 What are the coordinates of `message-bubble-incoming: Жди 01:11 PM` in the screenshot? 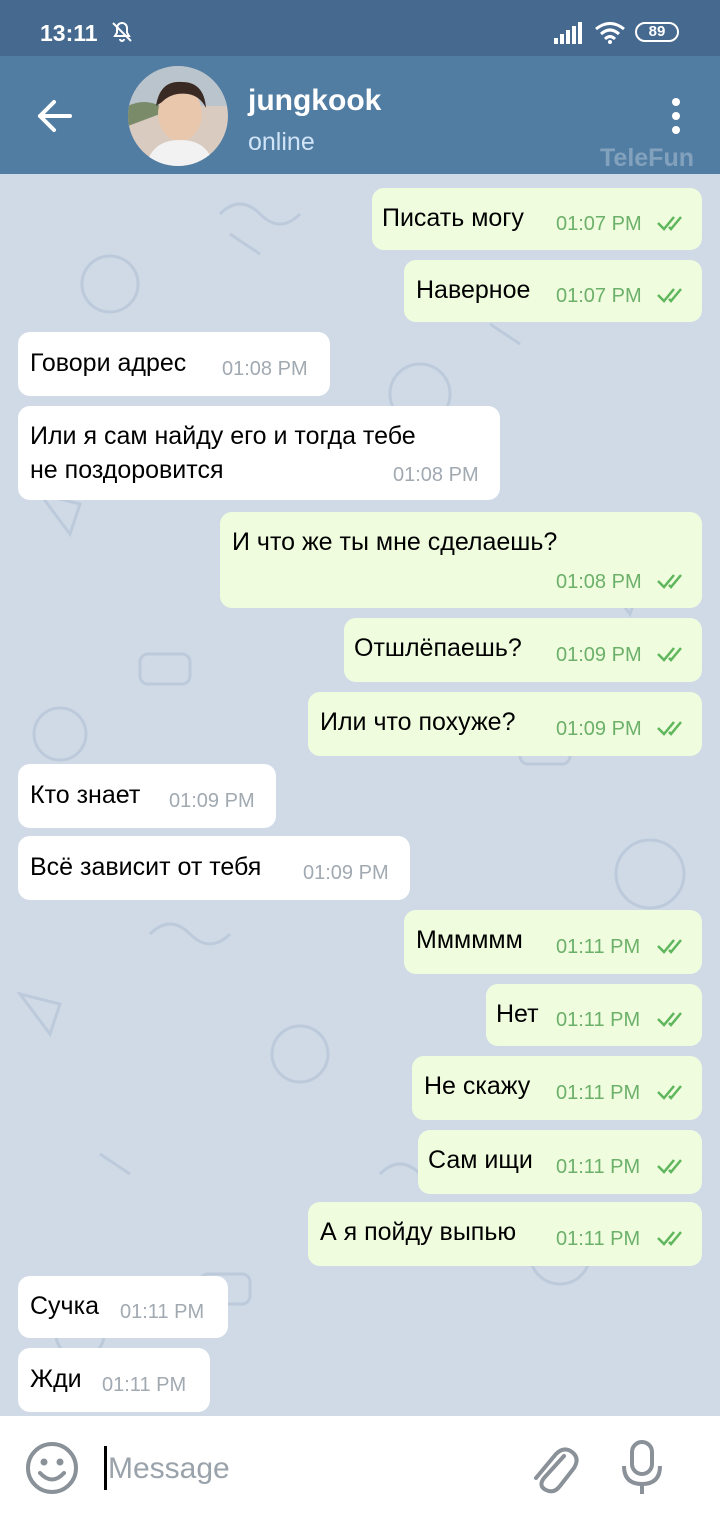 It's located at (114, 1380).